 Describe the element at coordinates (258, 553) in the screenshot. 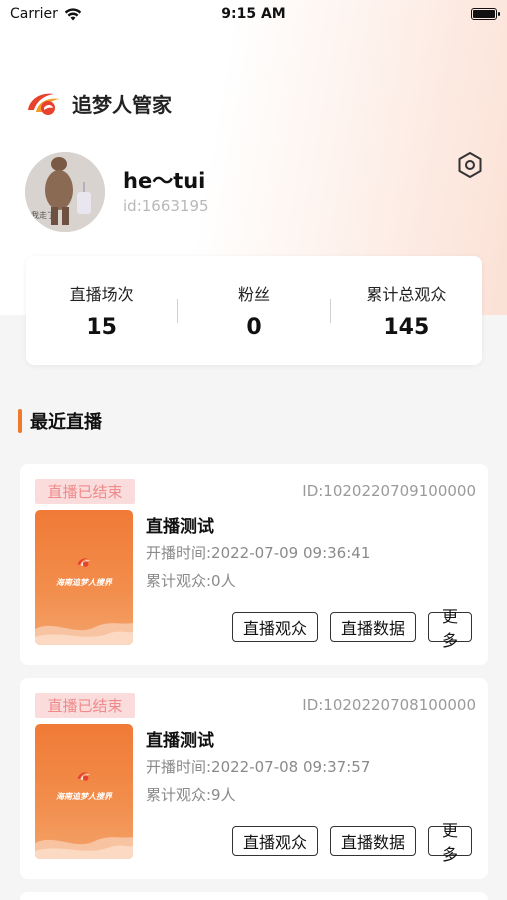

I see `live-start-time: 开播时间:2022-07-09 09:36:41` at that location.